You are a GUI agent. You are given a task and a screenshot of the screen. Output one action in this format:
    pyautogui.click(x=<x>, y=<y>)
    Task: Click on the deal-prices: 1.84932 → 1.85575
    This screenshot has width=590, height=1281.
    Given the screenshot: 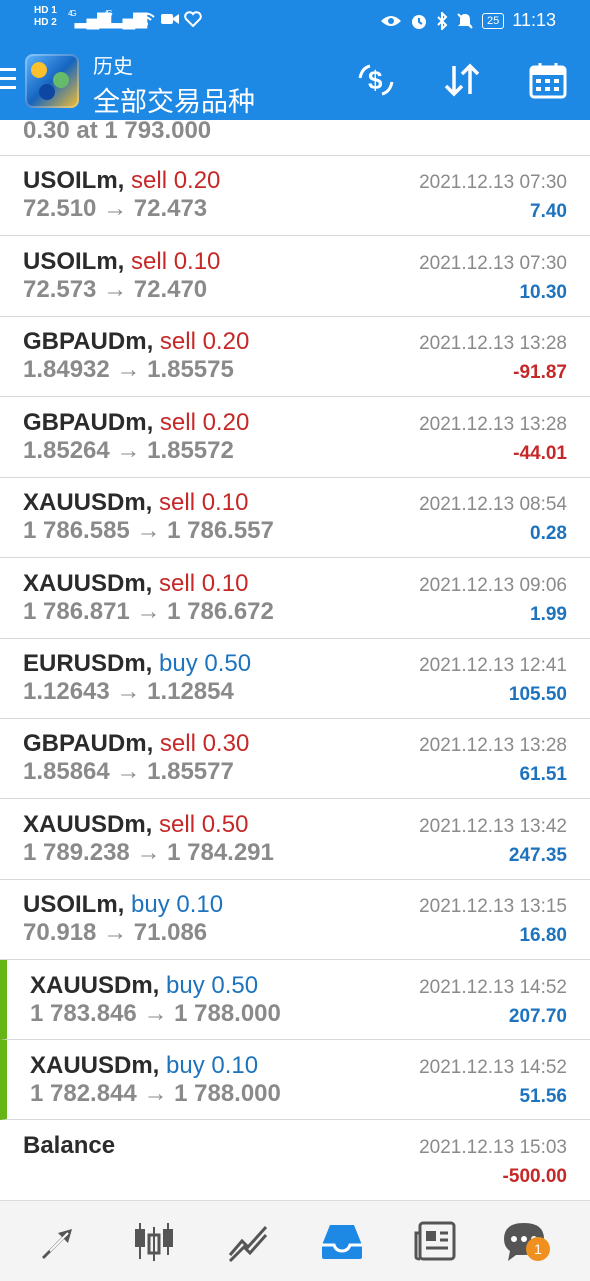 What is the action you would take?
    pyautogui.click(x=128, y=369)
    